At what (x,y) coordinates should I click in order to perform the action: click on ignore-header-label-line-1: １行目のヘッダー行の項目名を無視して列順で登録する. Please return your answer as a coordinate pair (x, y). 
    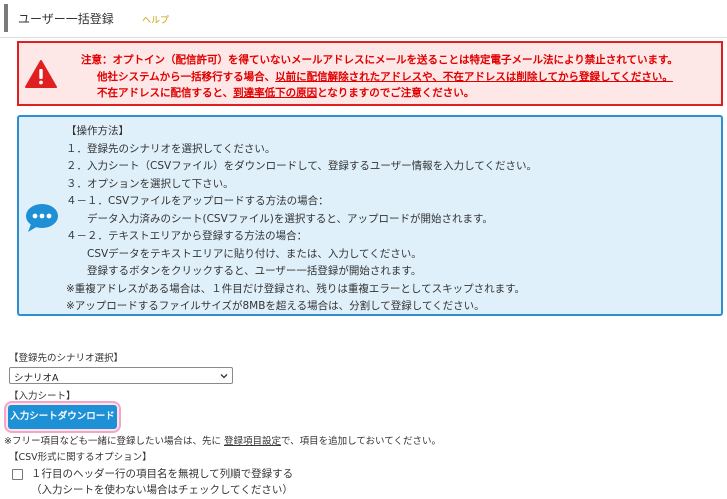
    Looking at the image, I should click on (162, 474).